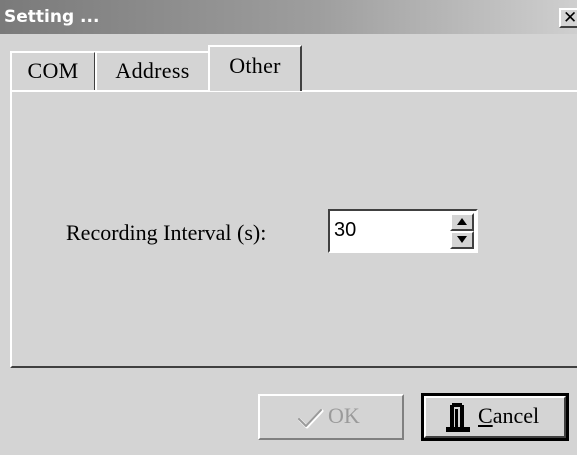 This screenshot has width=577, height=455. Describe the element at coordinates (166, 232) in the screenshot. I see `recording-interval-label: Recording Interval (s):` at that location.